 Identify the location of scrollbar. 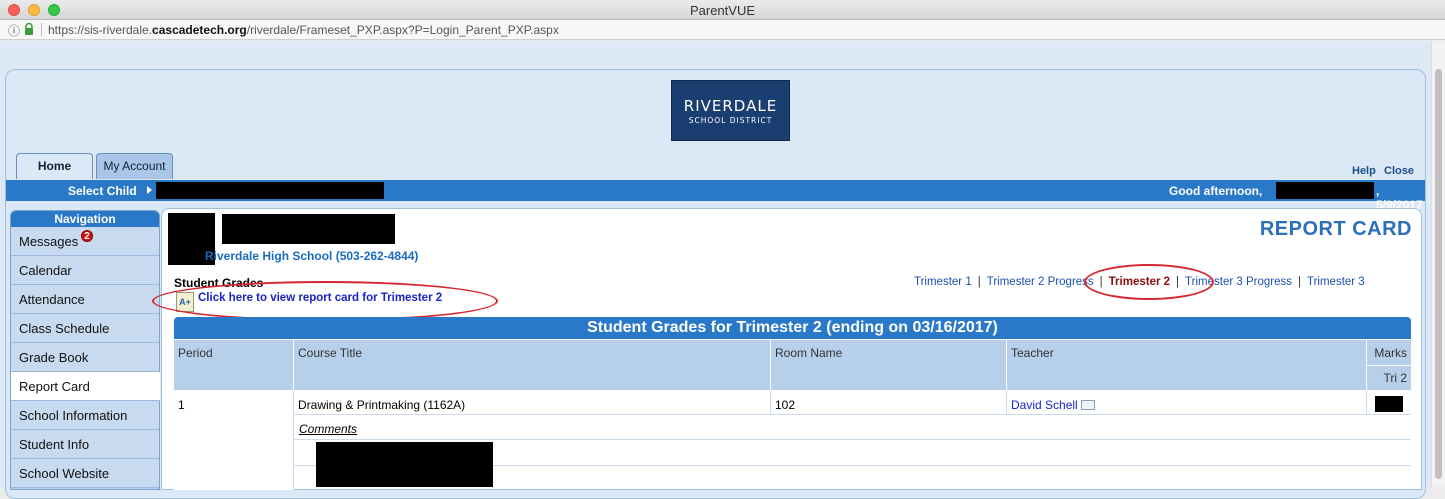
(1438, 264).